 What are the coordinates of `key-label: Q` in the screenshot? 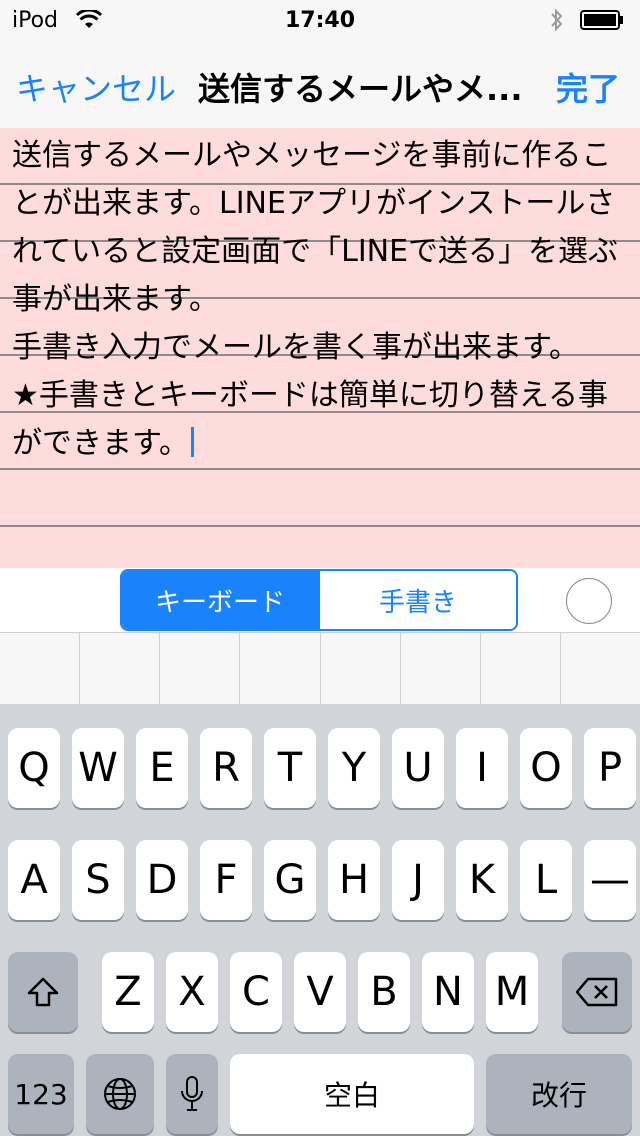 It's located at (34, 768).